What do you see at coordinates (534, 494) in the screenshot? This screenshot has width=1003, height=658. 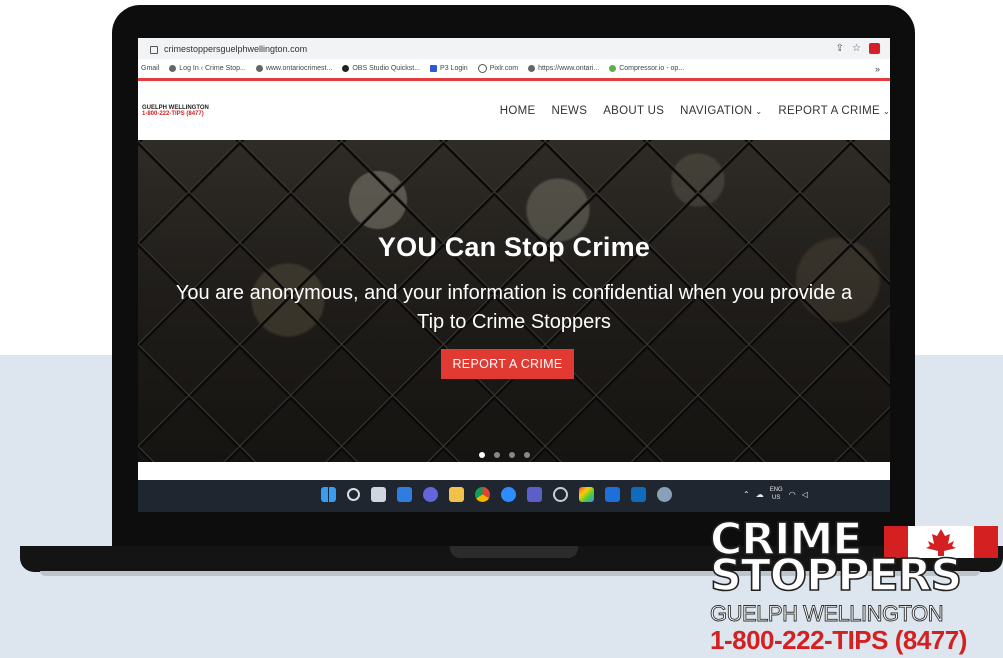 I see `teams-icon` at bounding box center [534, 494].